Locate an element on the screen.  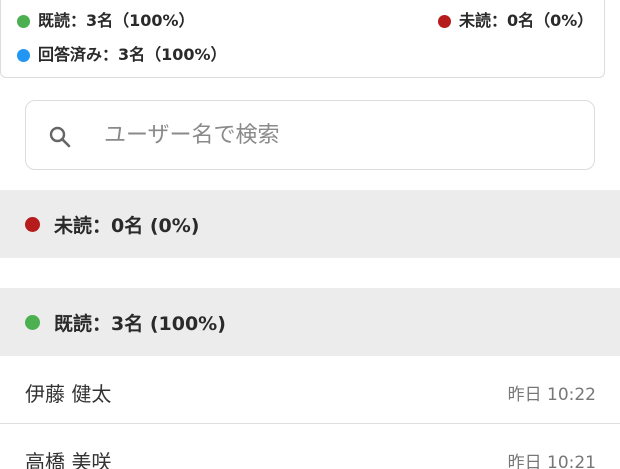
user-row: 伊藤 健太 昨日 10:22 is located at coordinates (310, 390).